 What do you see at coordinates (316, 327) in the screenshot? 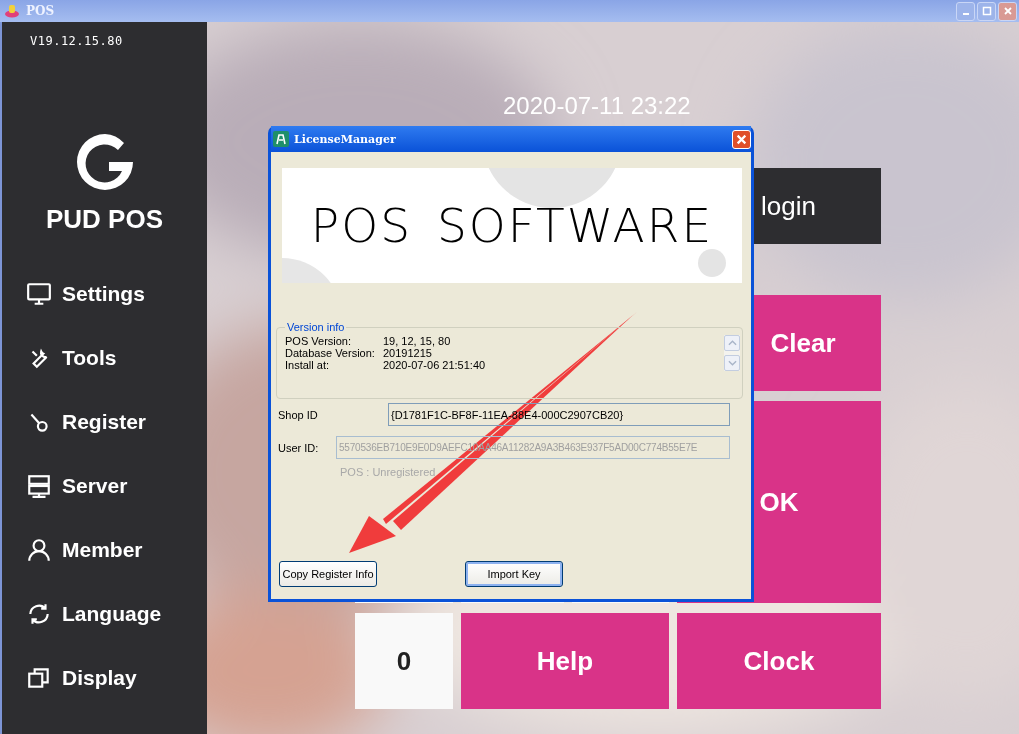
I see `group-legend: Version info` at bounding box center [316, 327].